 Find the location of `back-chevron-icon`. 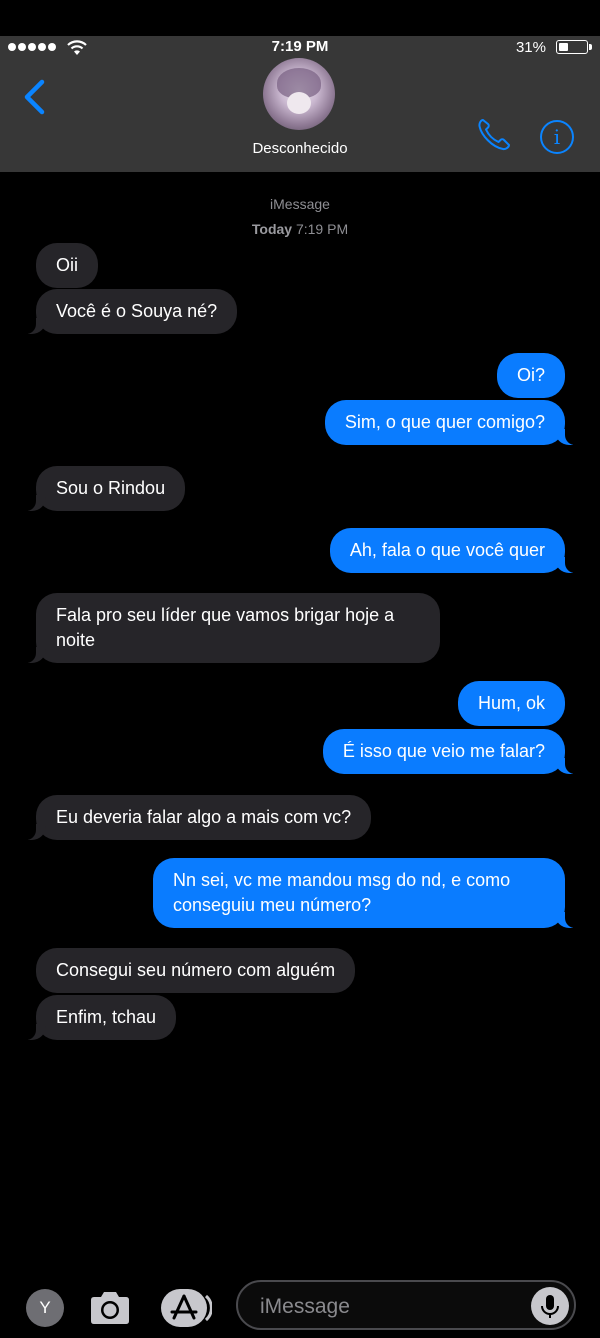

back-chevron-icon is located at coordinates (34, 97).